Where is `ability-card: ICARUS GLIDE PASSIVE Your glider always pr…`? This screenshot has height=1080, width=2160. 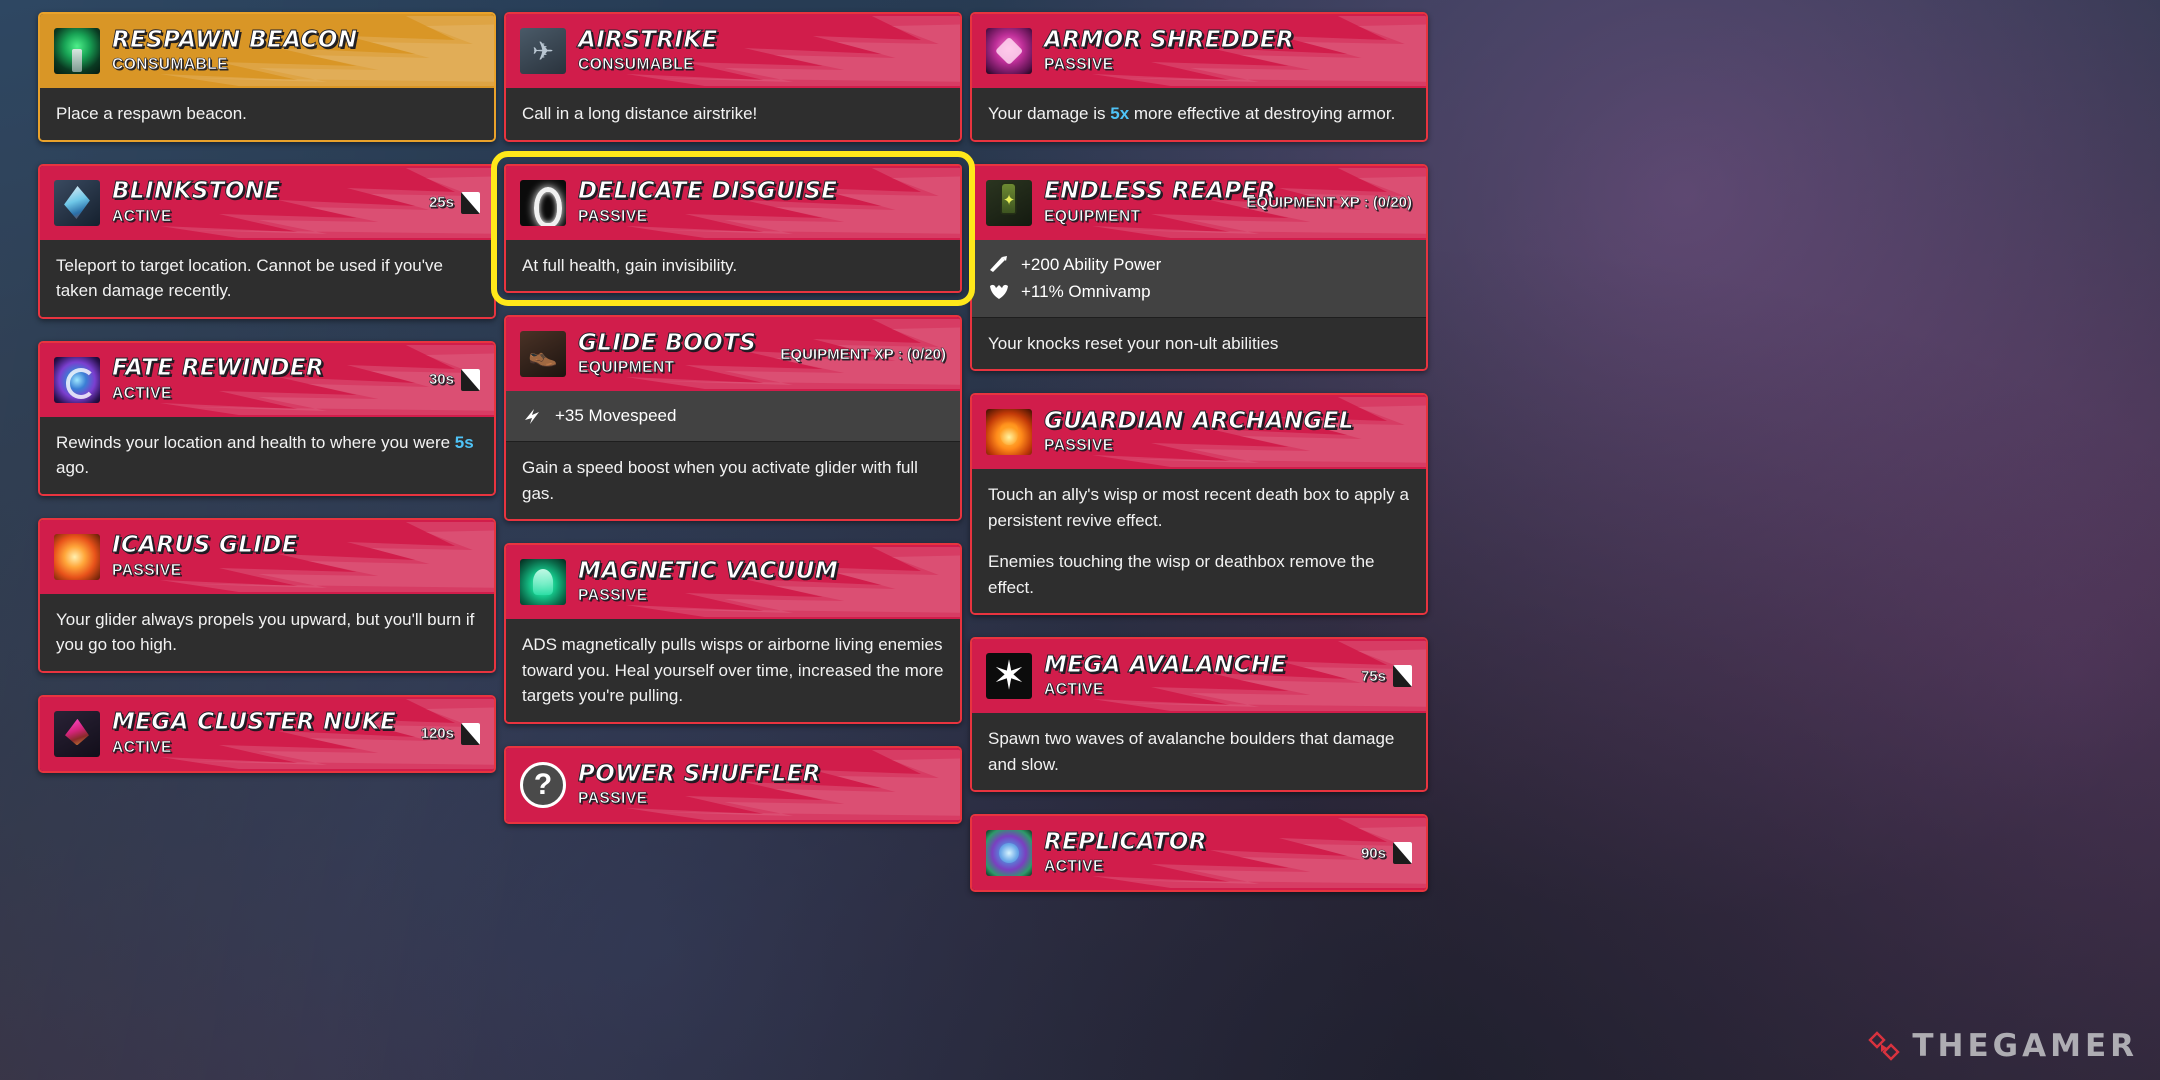 ability-card: ICARUS GLIDE PASSIVE Your glider always pr… is located at coordinates (267, 595).